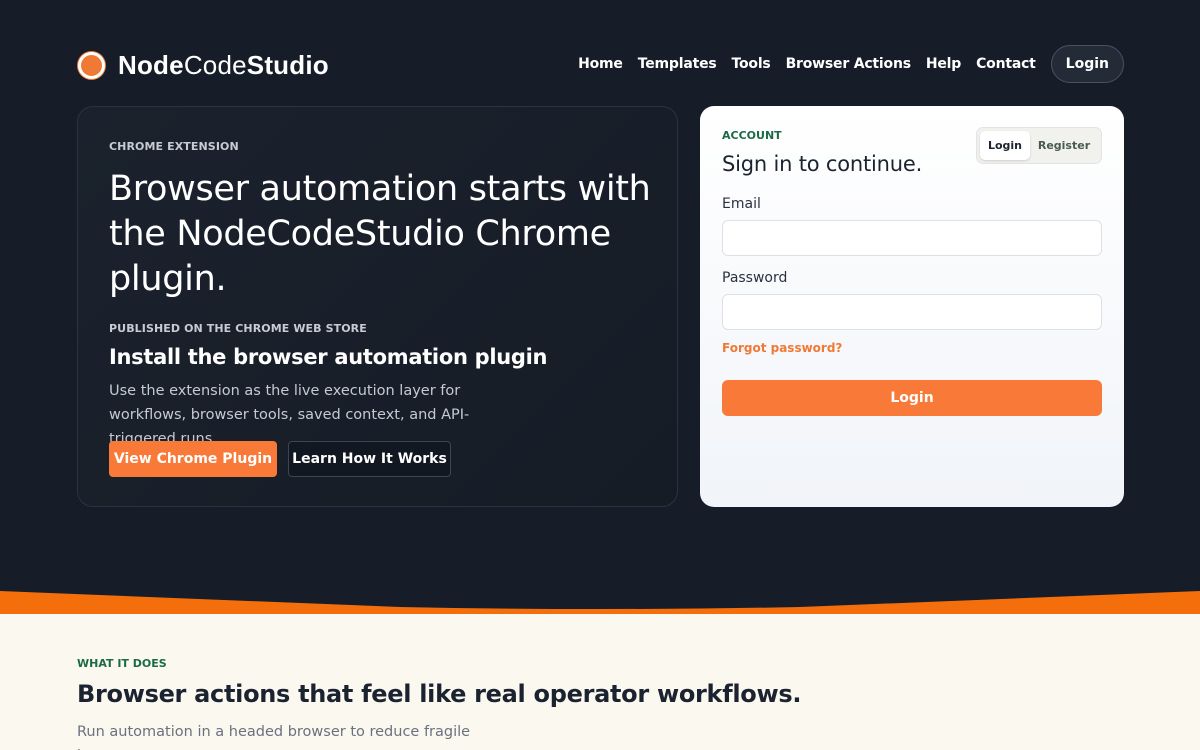 The height and width of the screenshot is (750, 1200). What do you see at coordinates (91, 65) in the screenshot?
I see `logo-circle-icon` at bounding box center [91, 65].